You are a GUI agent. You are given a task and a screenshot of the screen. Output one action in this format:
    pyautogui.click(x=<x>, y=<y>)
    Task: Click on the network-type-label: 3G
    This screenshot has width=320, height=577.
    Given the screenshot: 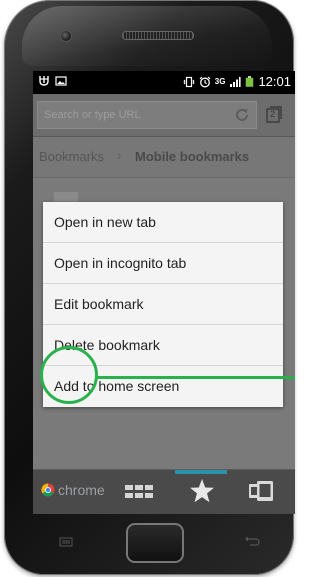 What is the action you would take?
    pyautogui.click(x=220, y=81)
    